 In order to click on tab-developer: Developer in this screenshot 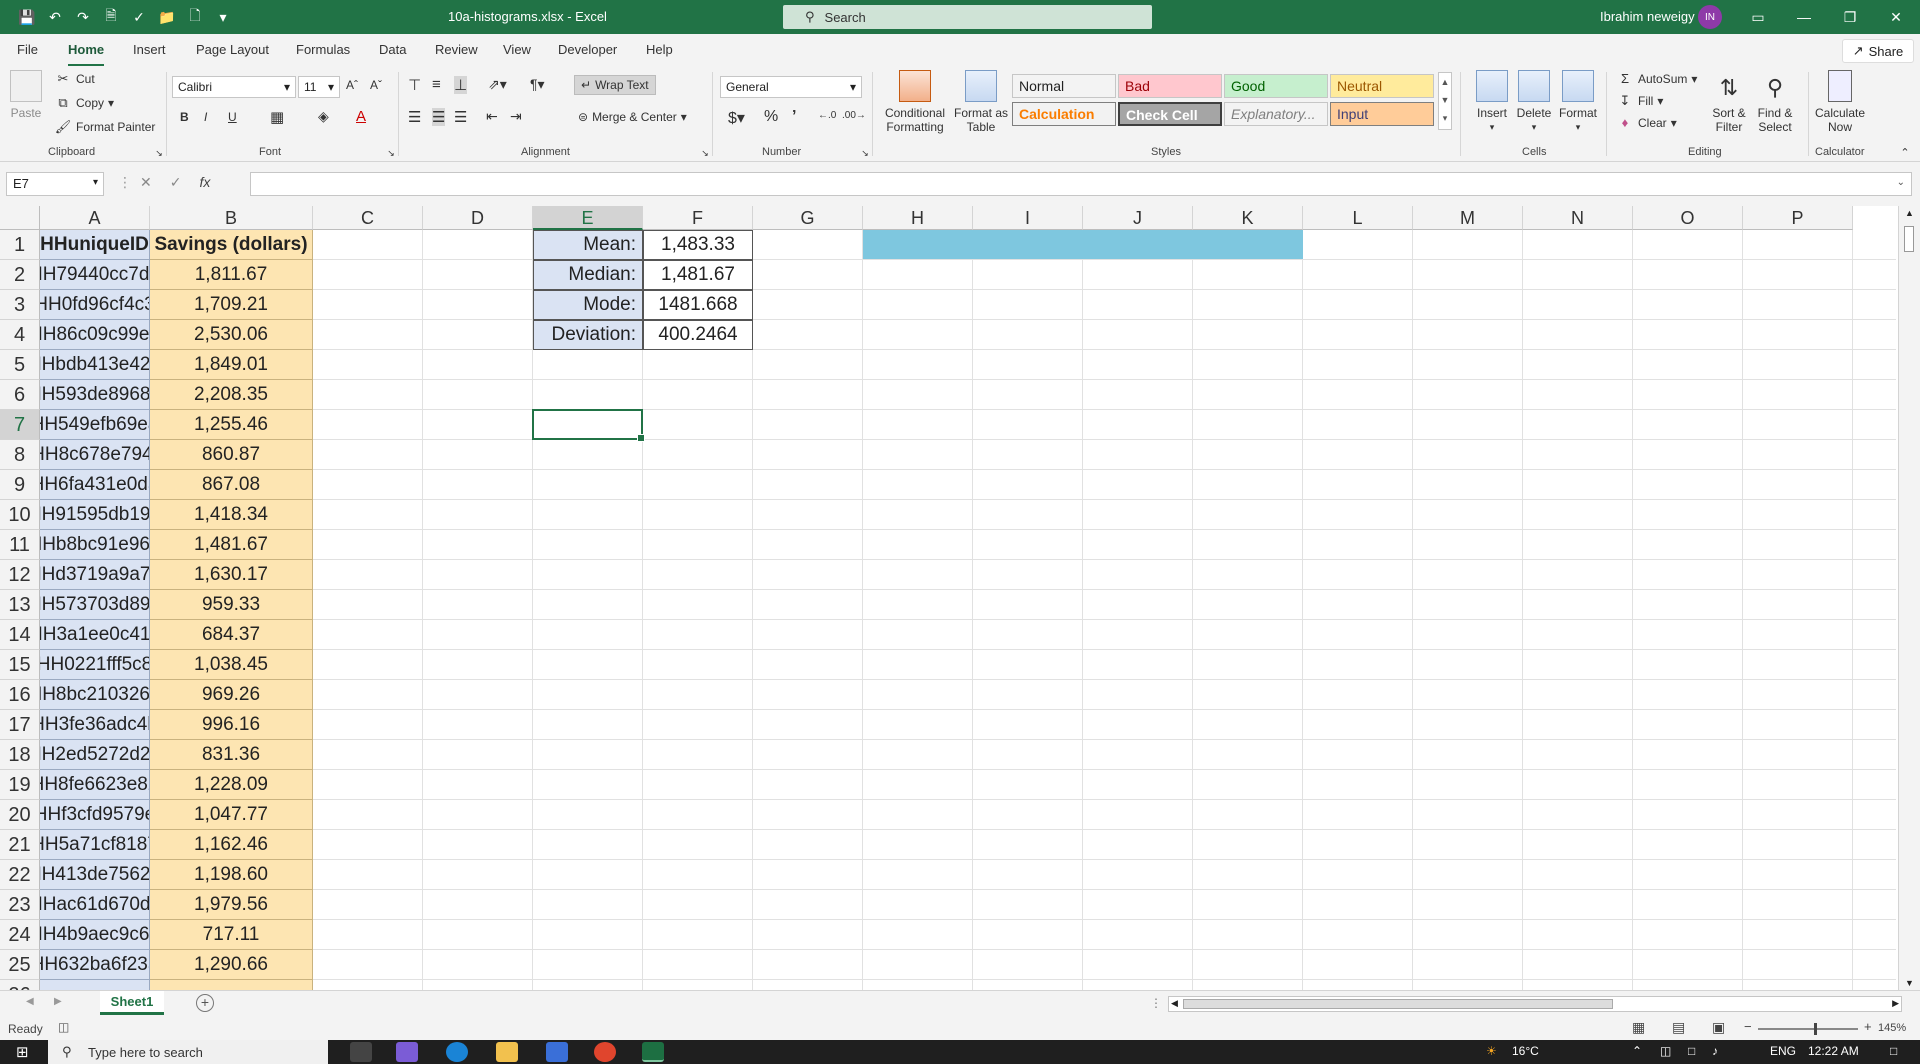, I will do `click(587, 49)`.